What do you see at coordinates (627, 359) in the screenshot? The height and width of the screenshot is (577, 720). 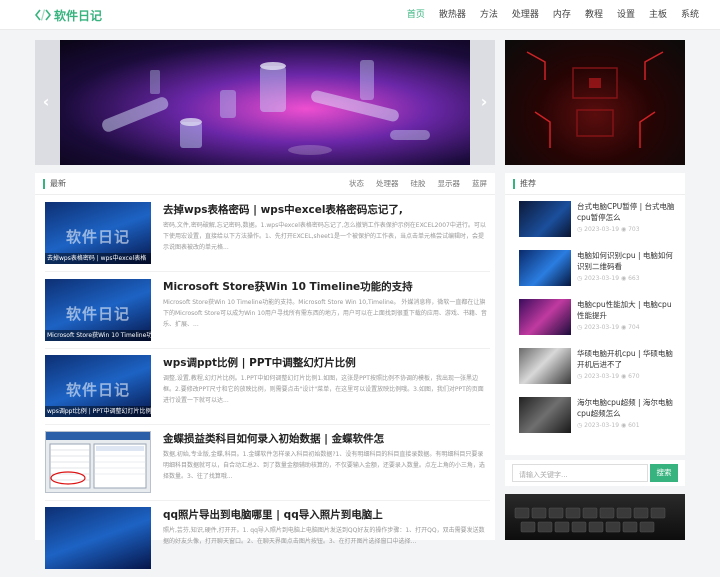 I see `recommend-title: 华硕电脑开机cpu | 华硕电脑开机后进不了` at bounding box center [627, 359].